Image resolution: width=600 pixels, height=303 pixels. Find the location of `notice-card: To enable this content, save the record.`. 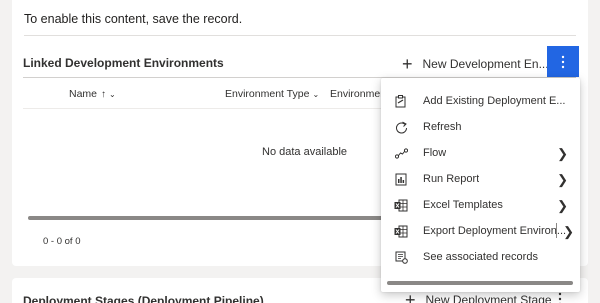

notice-card: To enable this content, save the record. is located at coordinates (300, 18).